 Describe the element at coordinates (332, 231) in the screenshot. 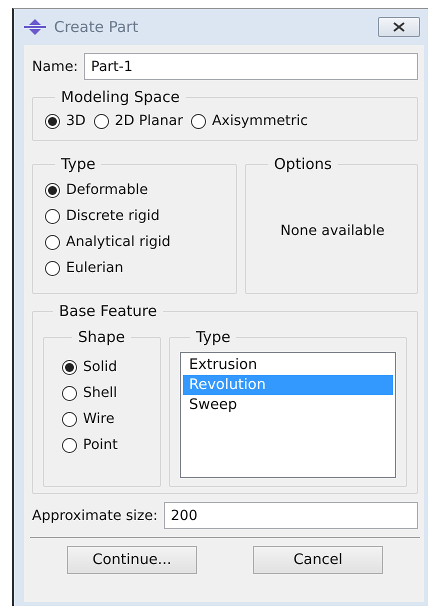

I see `options-message: None available` at that location.